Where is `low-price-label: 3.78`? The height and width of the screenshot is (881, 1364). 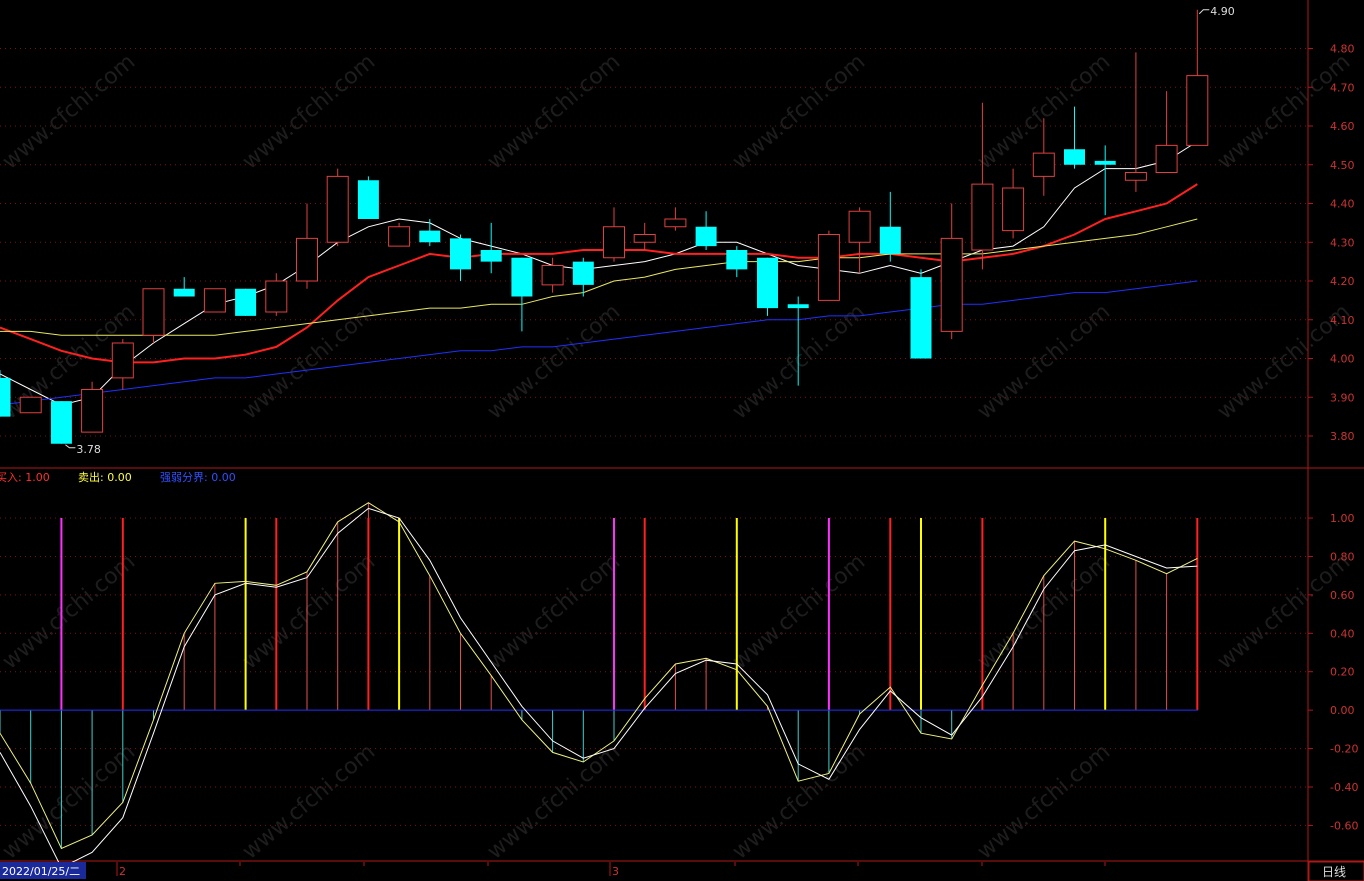 low-price-label: 3.78 is located at coordinates (88, 449).